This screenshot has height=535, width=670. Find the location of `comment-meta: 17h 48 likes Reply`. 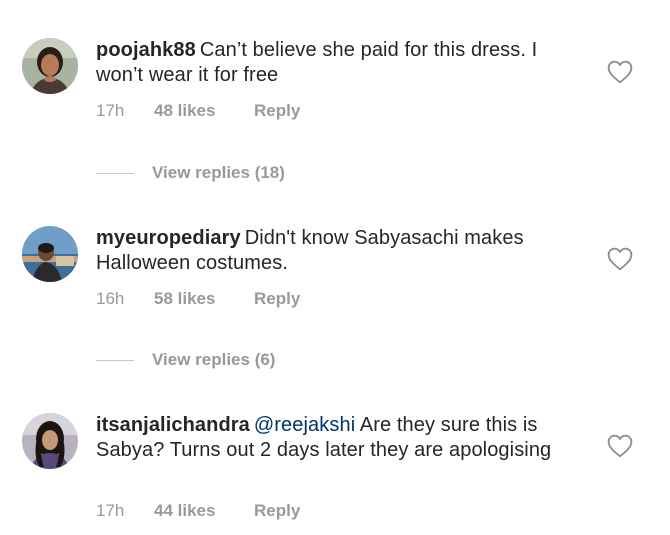

comment-meta: 17h 48 likes Reply is located at coordinates (198, 111).